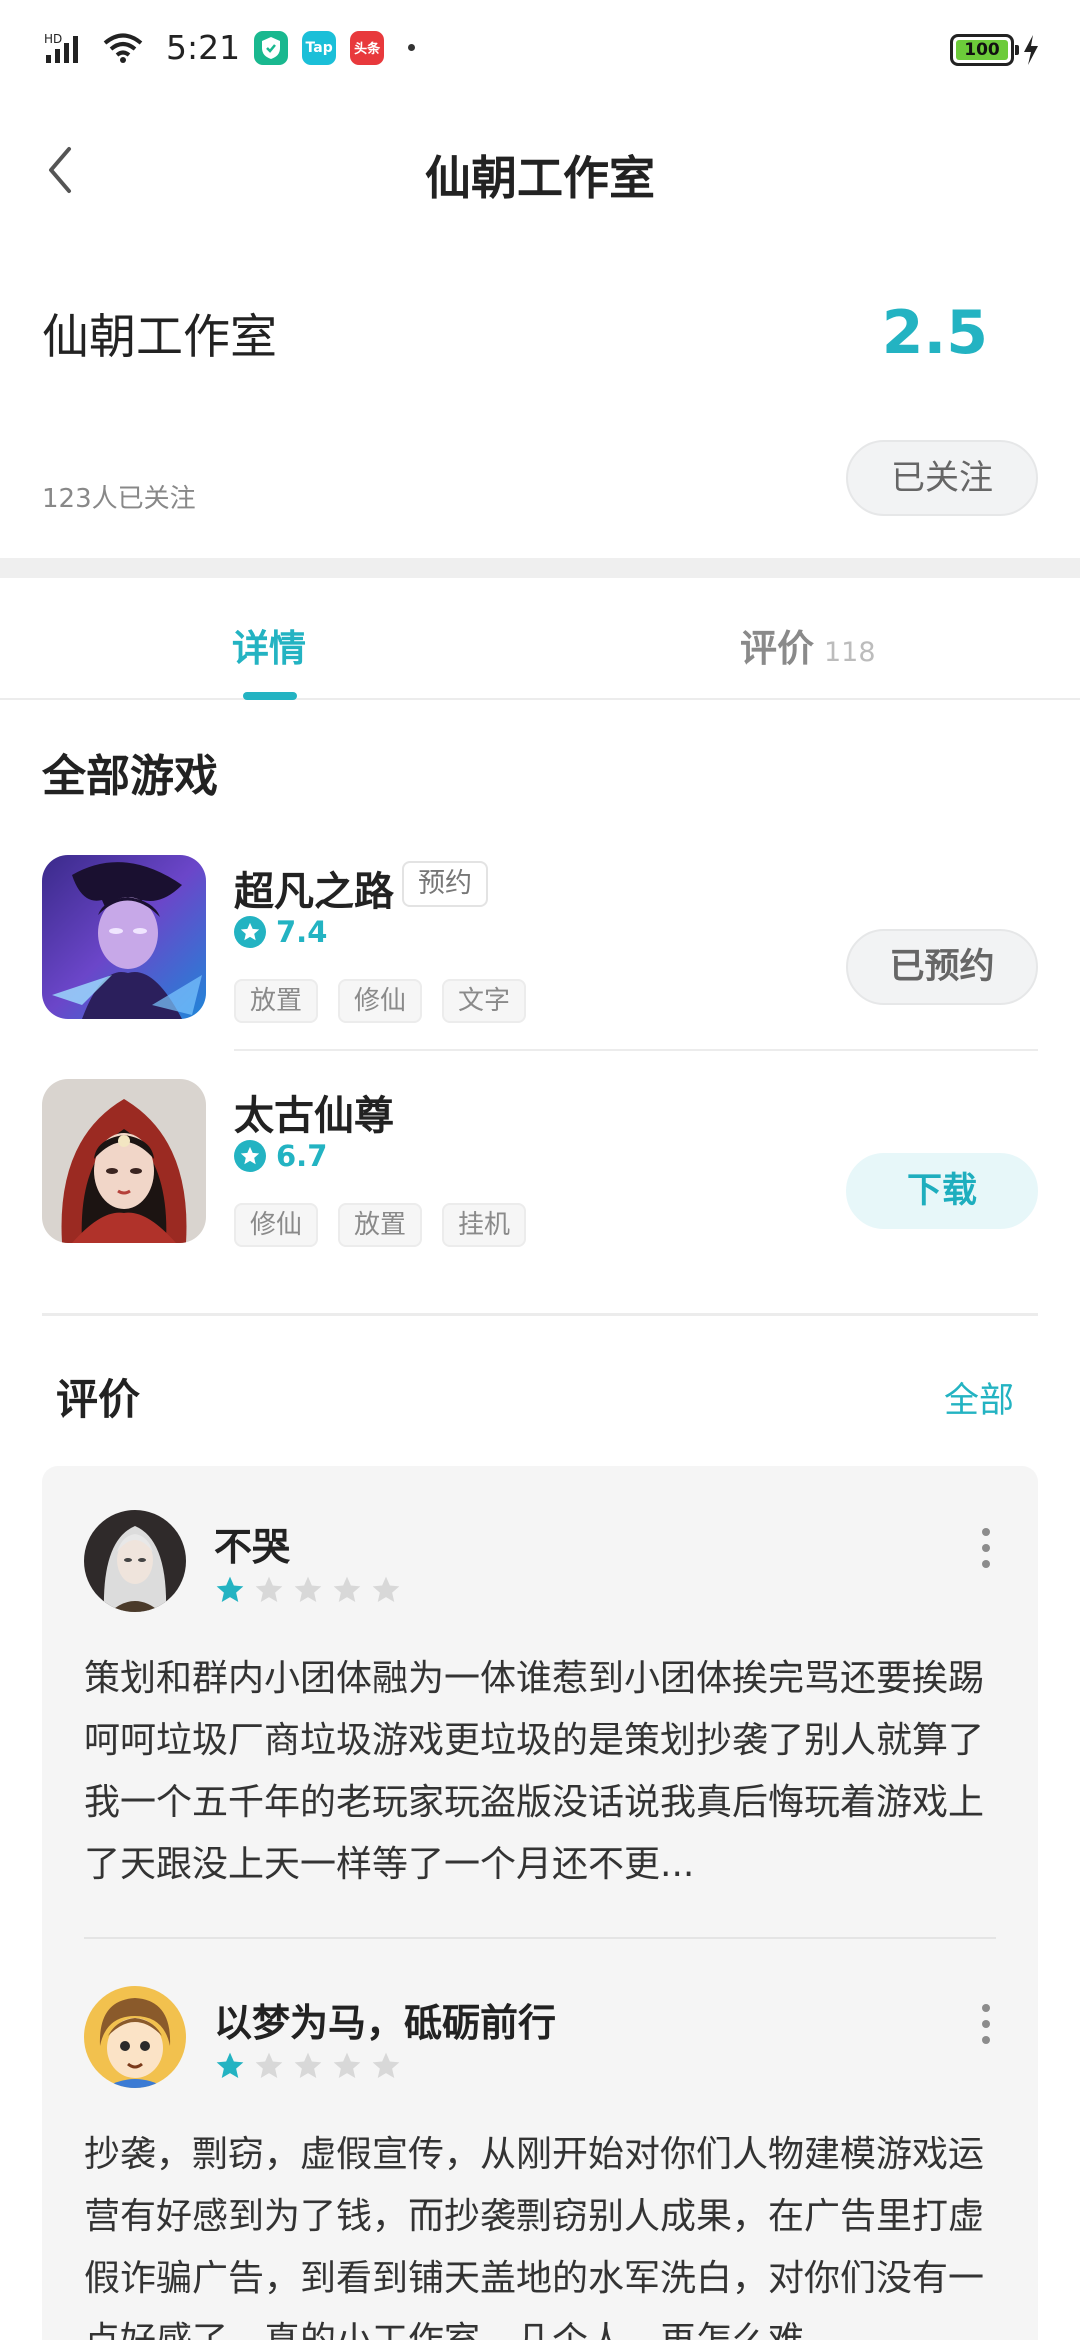  What do you see at coordinates (445, 884) in the screenshot?
I see `preorder-badge: 预约` at bounding box center [445, 884].